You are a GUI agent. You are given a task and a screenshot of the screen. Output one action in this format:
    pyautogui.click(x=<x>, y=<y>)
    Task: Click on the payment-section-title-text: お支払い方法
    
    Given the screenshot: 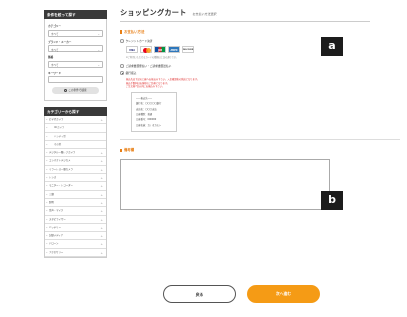 What is the action you would take?
    pyautogui.click(x=134, y=32)
    